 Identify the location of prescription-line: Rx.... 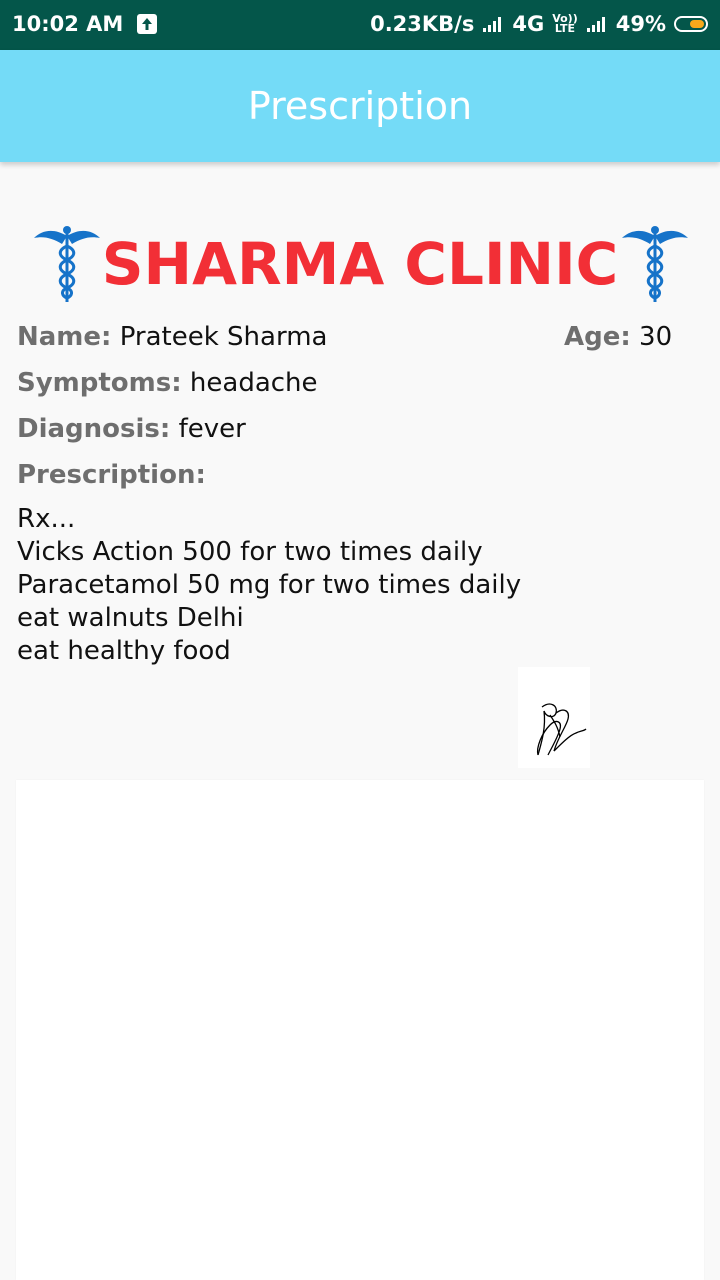
(46, 519).